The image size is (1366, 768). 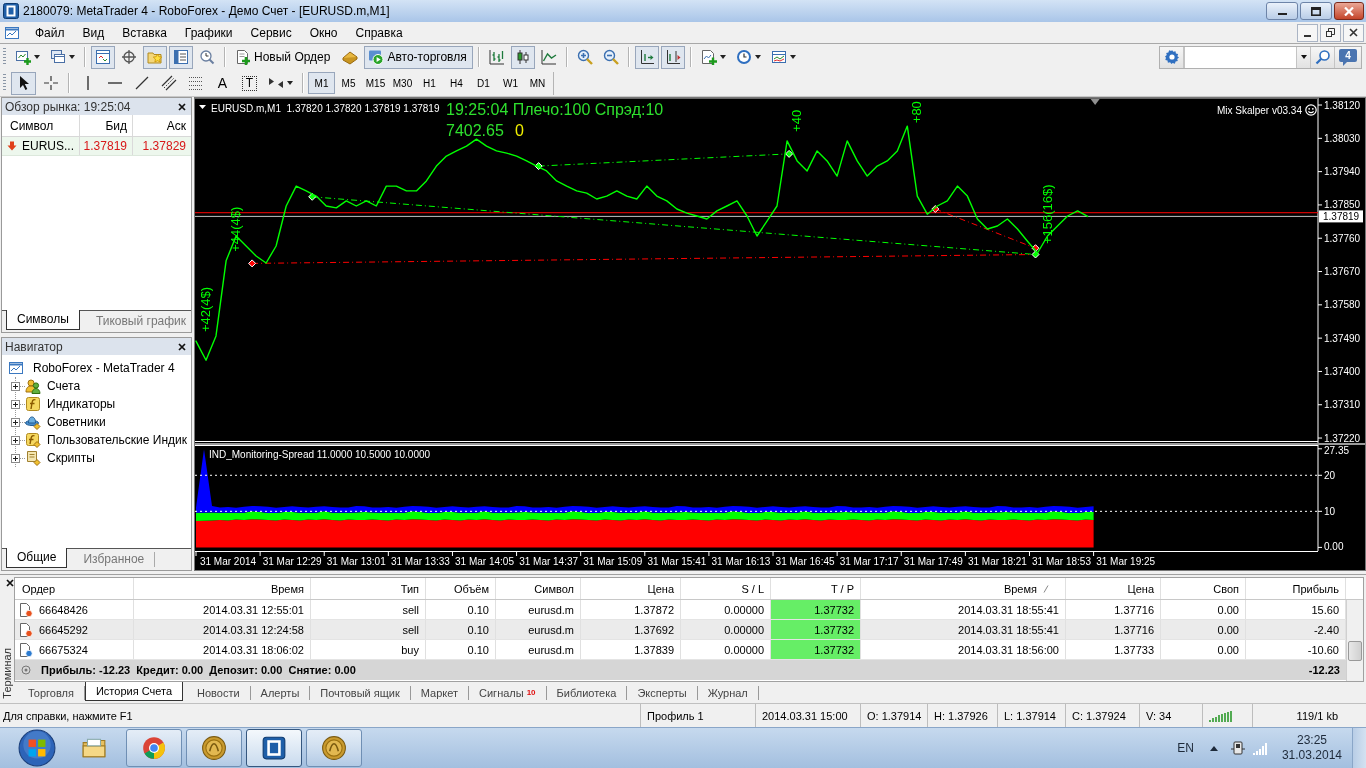 What do you see at coordinates (1296, 588) in the screenshot?
I see `column-header: Прибыль` at bounding box center [1296, 588].